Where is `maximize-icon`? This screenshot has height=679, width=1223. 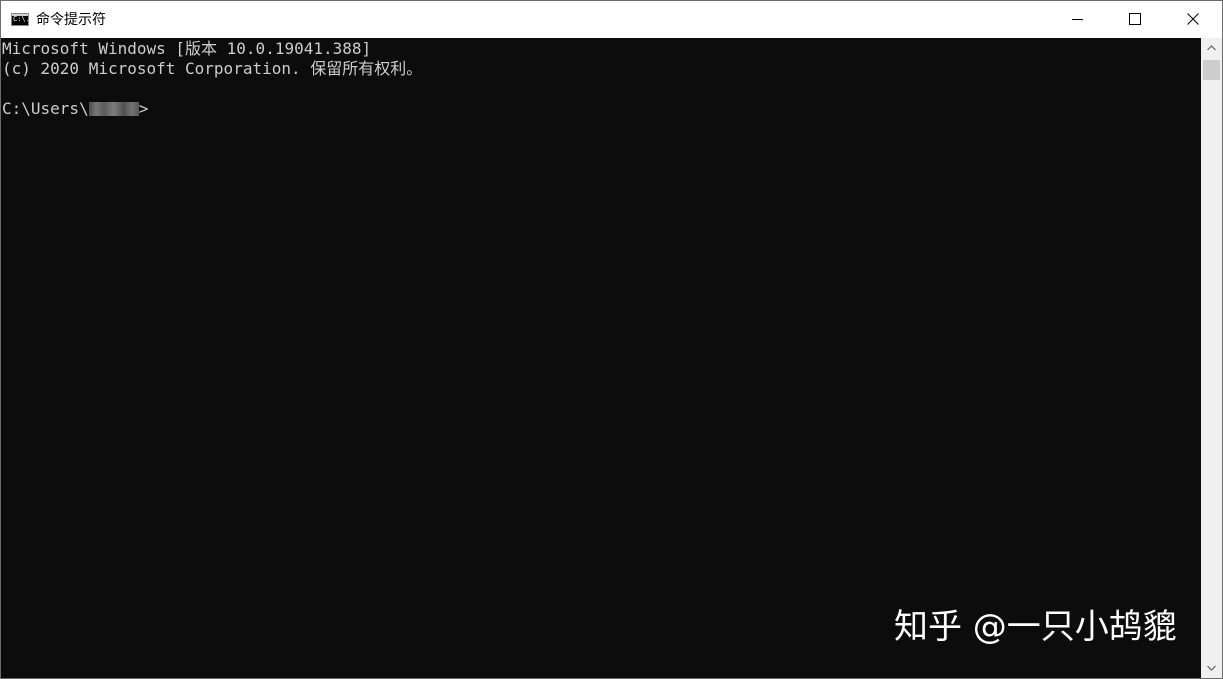
maximize-icon is located at coordinates (1135, 19).